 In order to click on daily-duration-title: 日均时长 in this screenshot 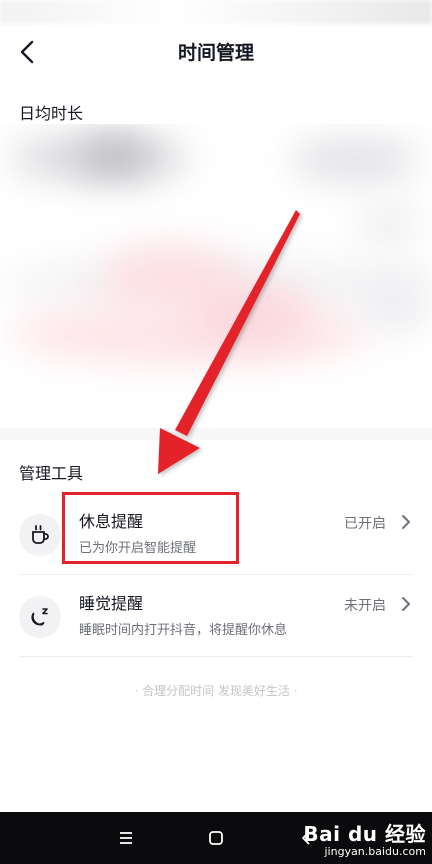, I will do `click(51, 113)`.